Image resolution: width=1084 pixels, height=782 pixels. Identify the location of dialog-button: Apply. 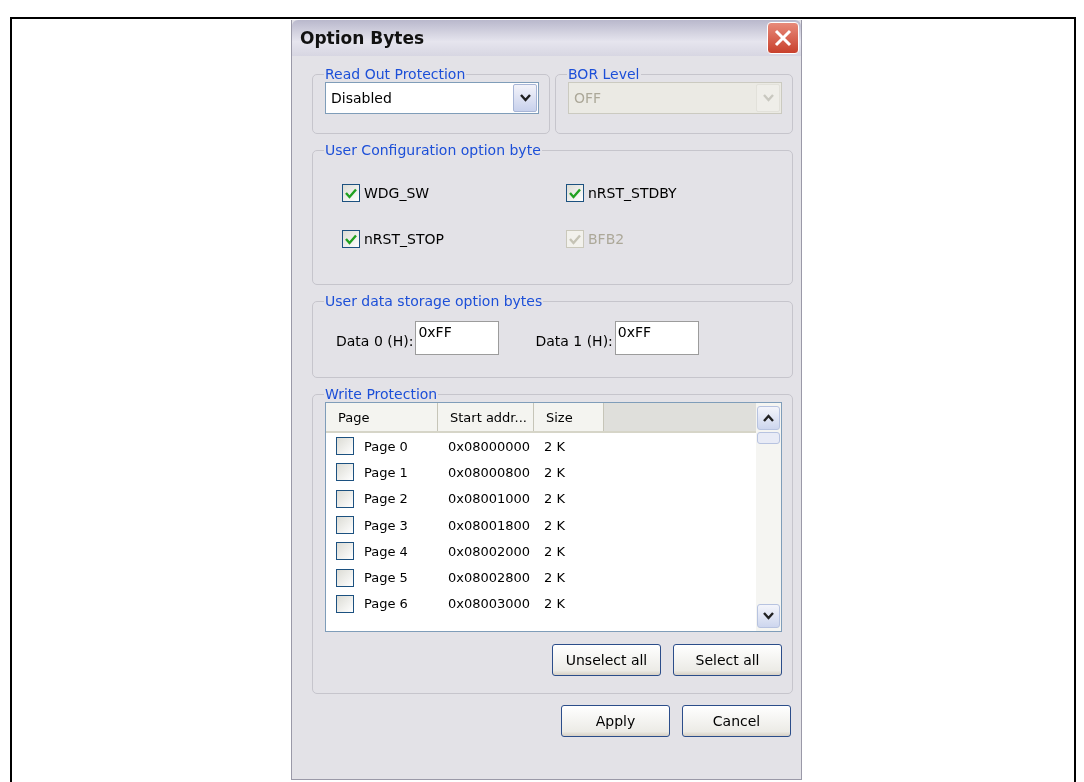
(615, 721).